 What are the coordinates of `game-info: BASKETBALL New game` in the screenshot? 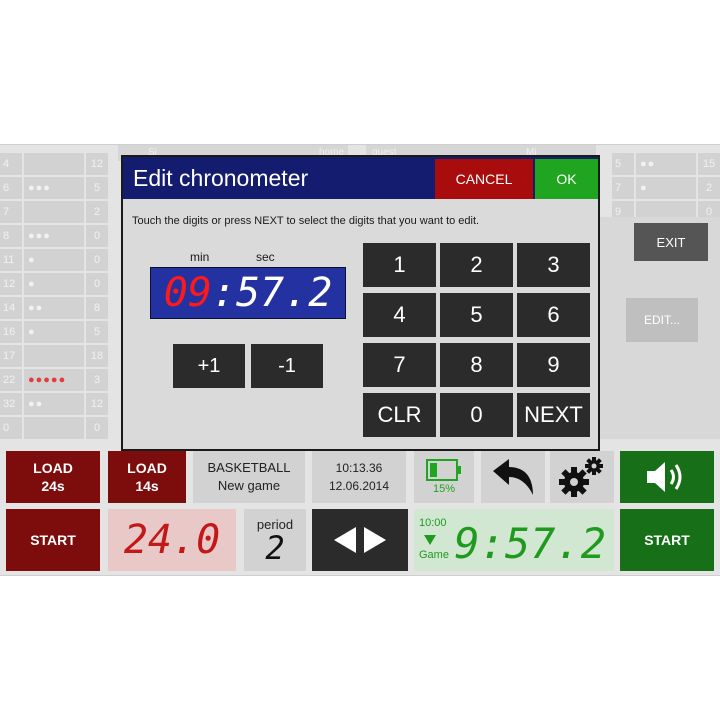 It's located at (249, 477).